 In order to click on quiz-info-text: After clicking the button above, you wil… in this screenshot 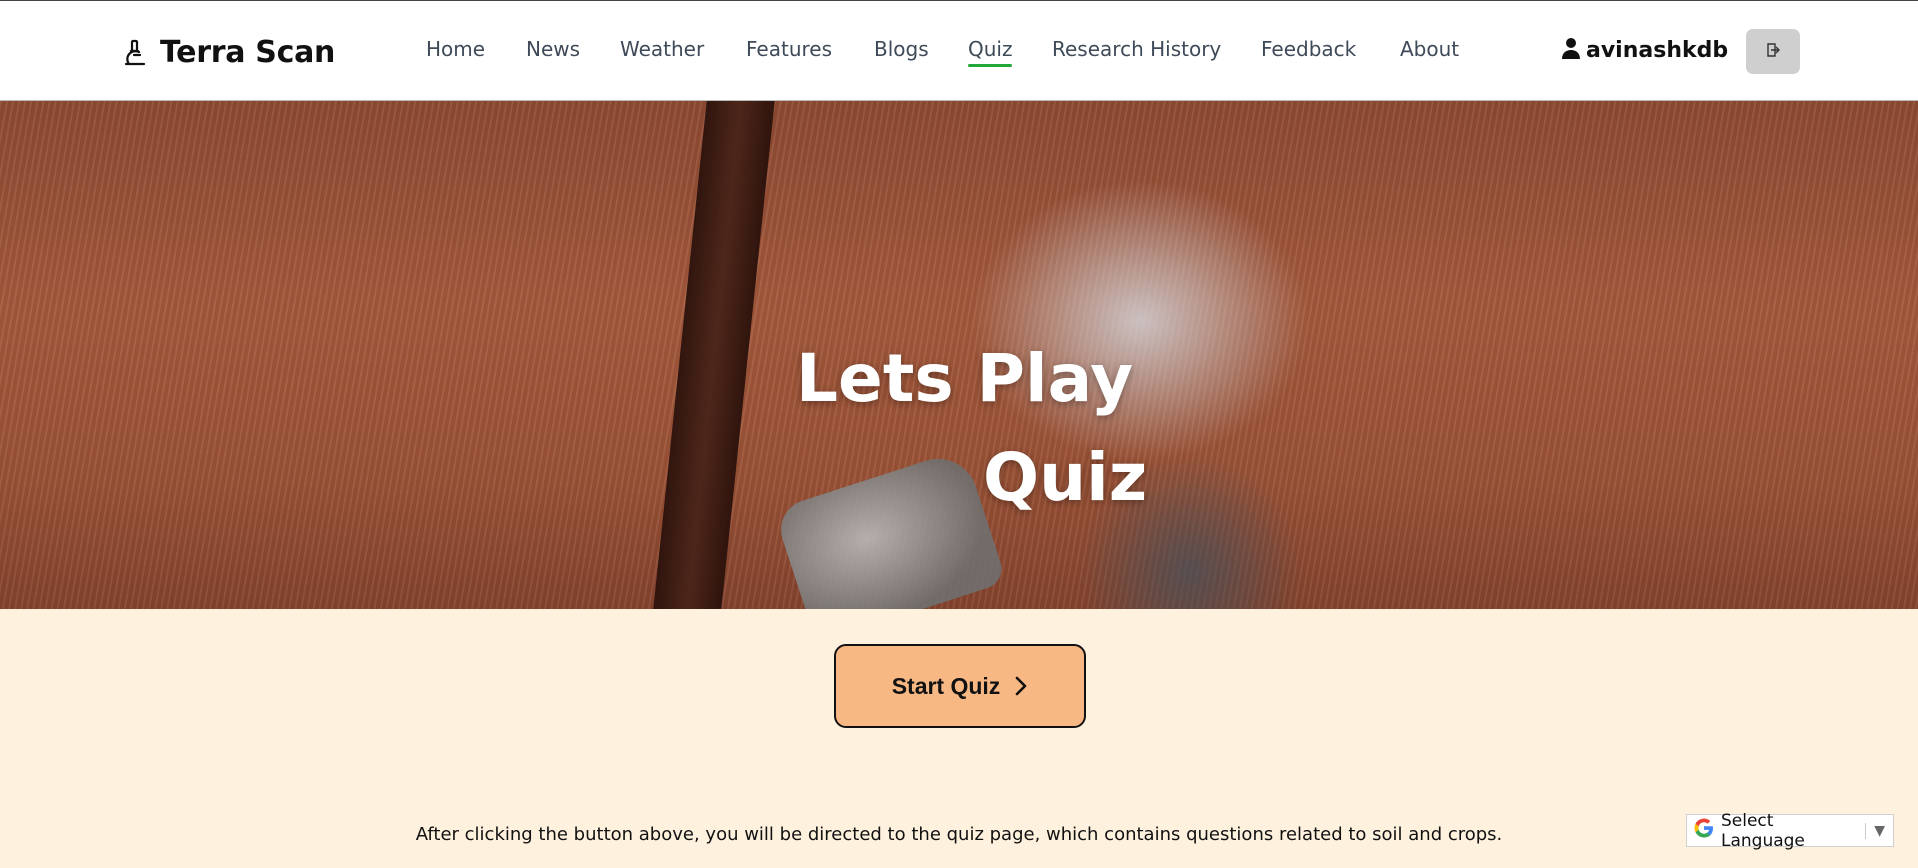, I will do `click(959, 834)`.